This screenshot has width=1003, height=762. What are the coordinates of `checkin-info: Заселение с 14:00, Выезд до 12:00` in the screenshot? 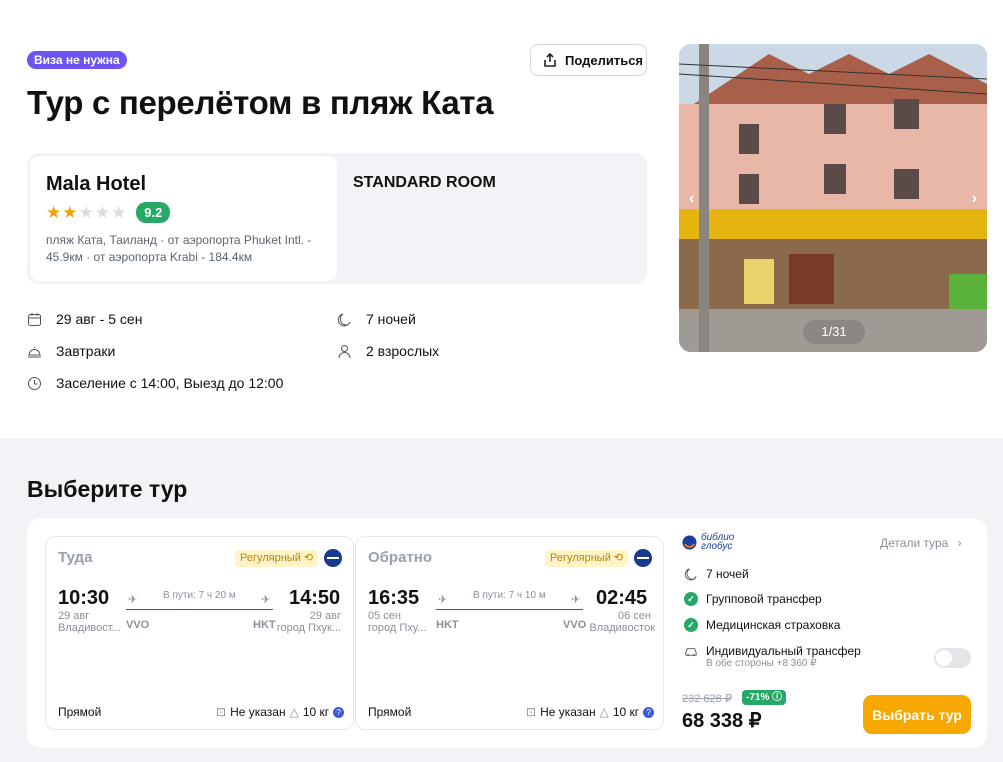 It's located at (155, 383).